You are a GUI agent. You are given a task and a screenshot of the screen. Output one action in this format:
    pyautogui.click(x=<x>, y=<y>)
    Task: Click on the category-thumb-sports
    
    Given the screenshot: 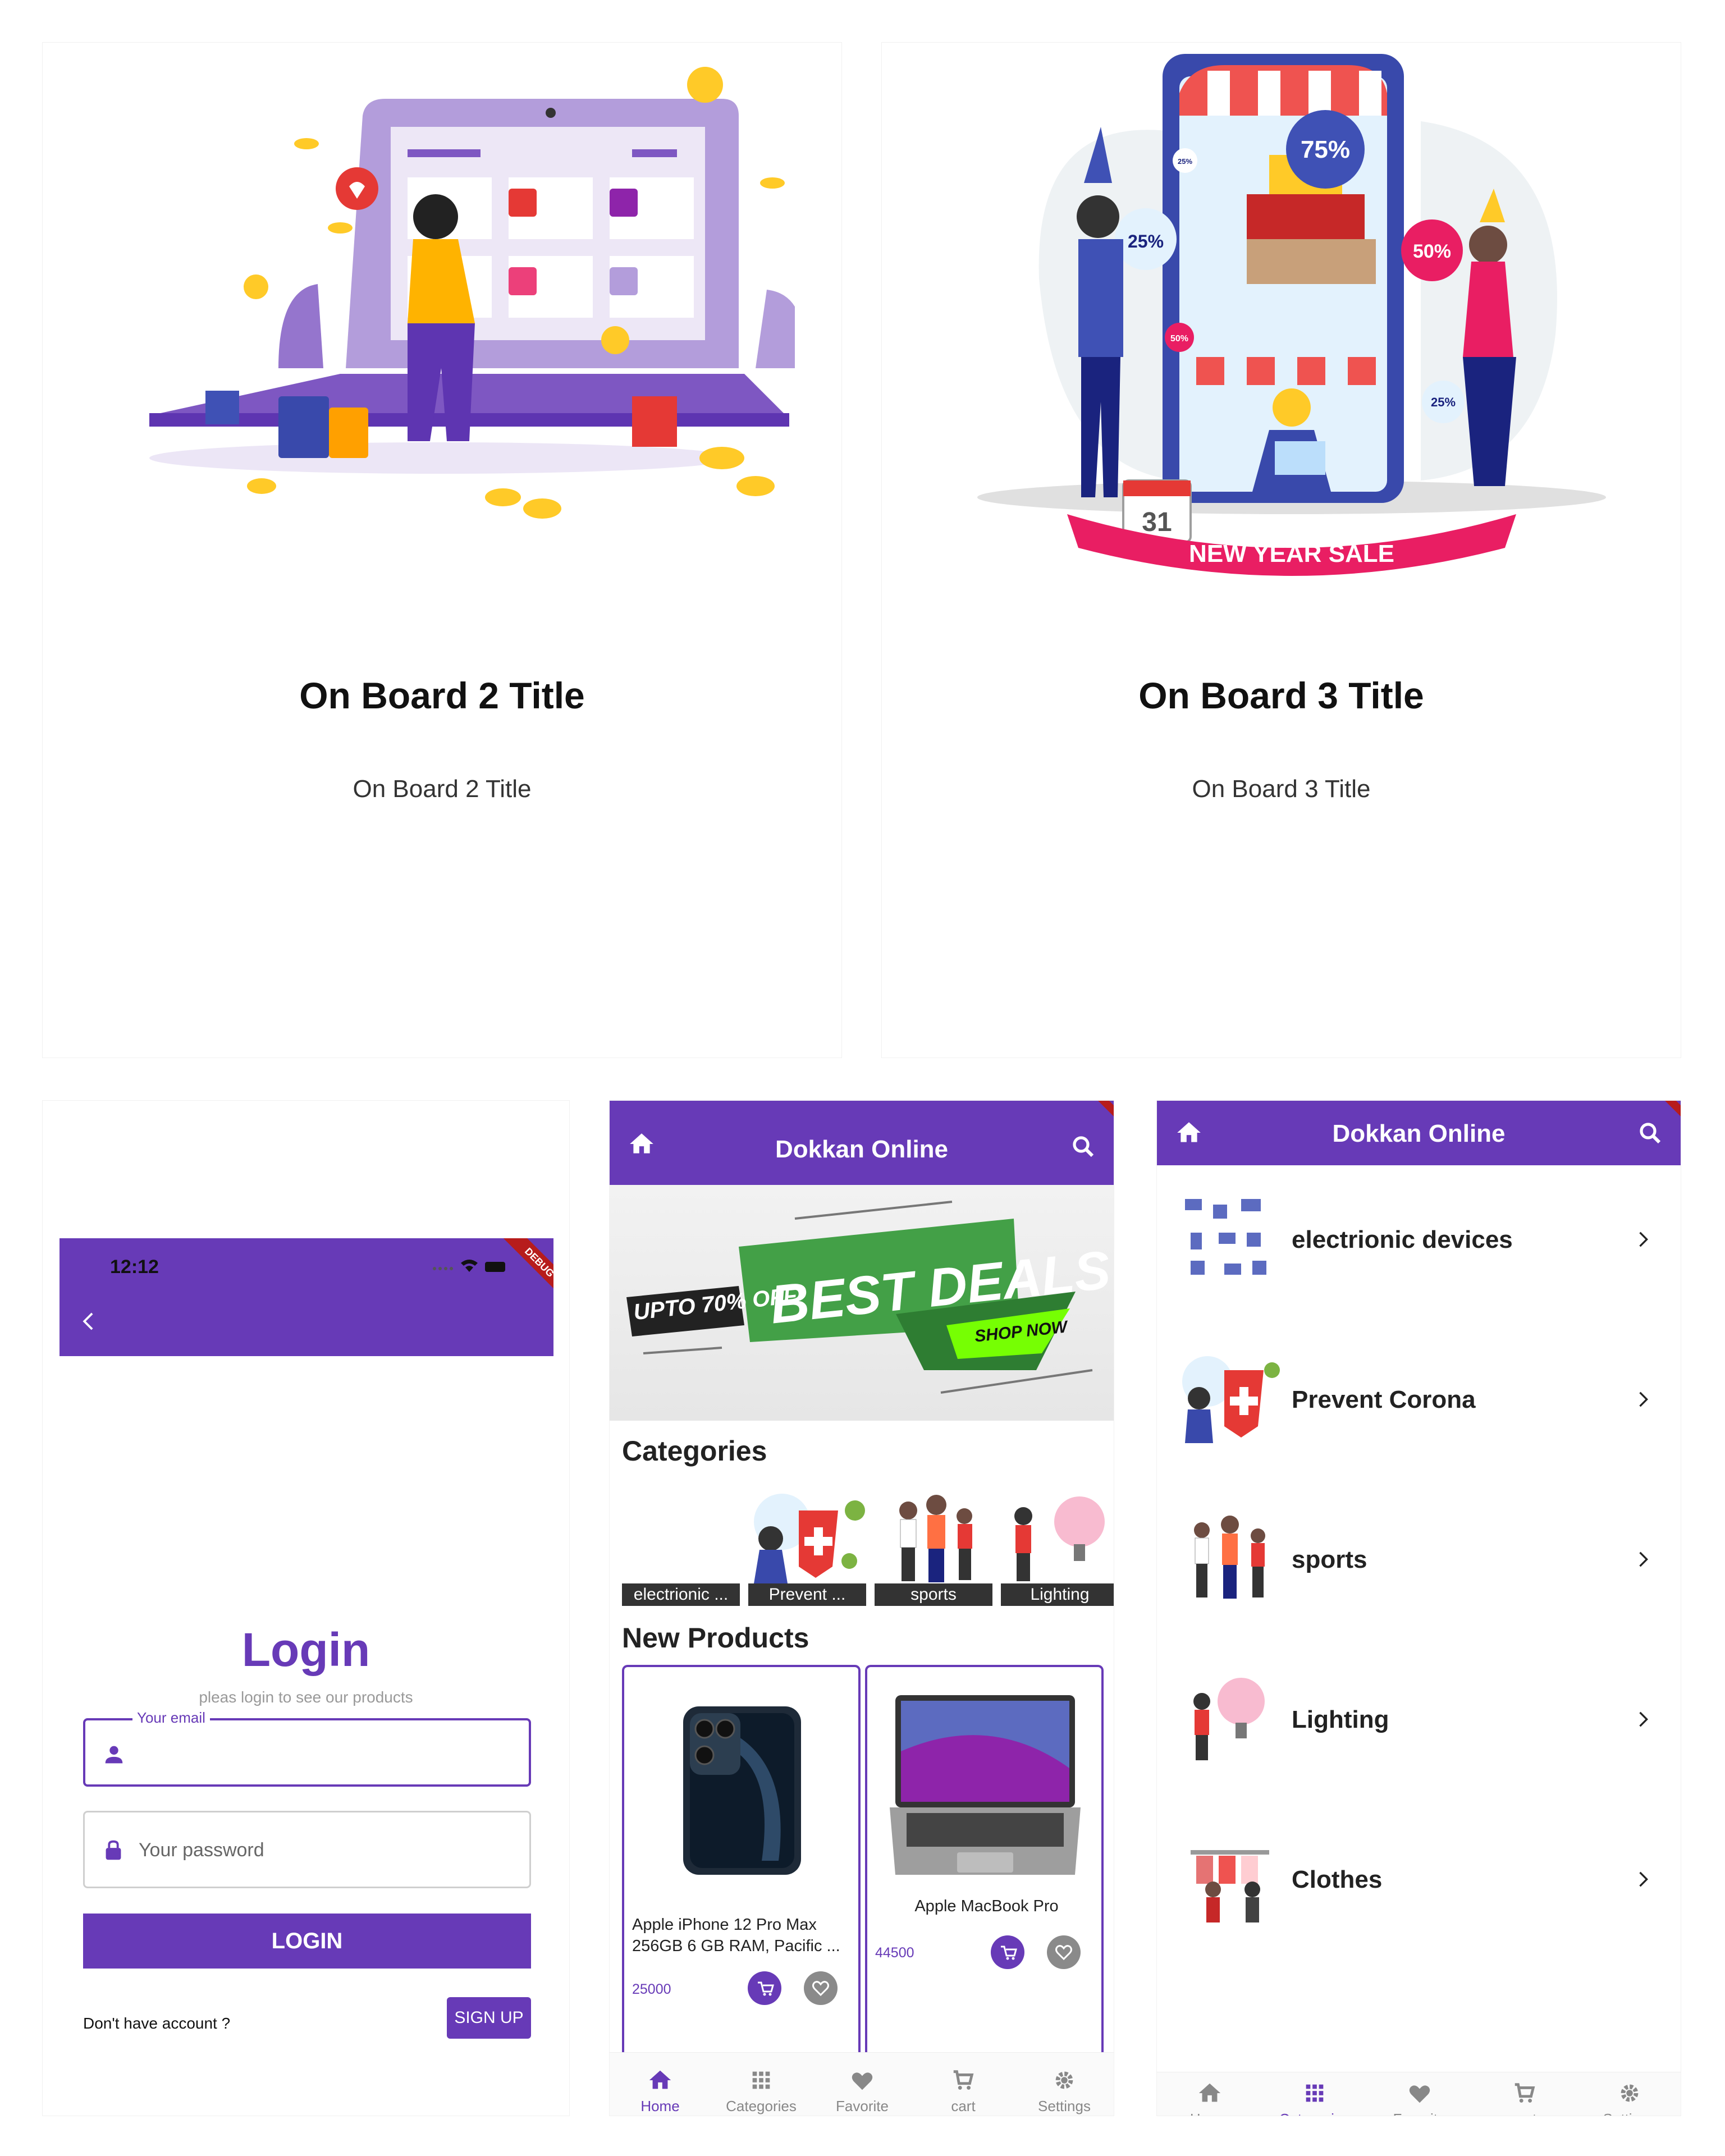 What is the action you would take?
    pyautogui.click(x=1229, y=1558)
    